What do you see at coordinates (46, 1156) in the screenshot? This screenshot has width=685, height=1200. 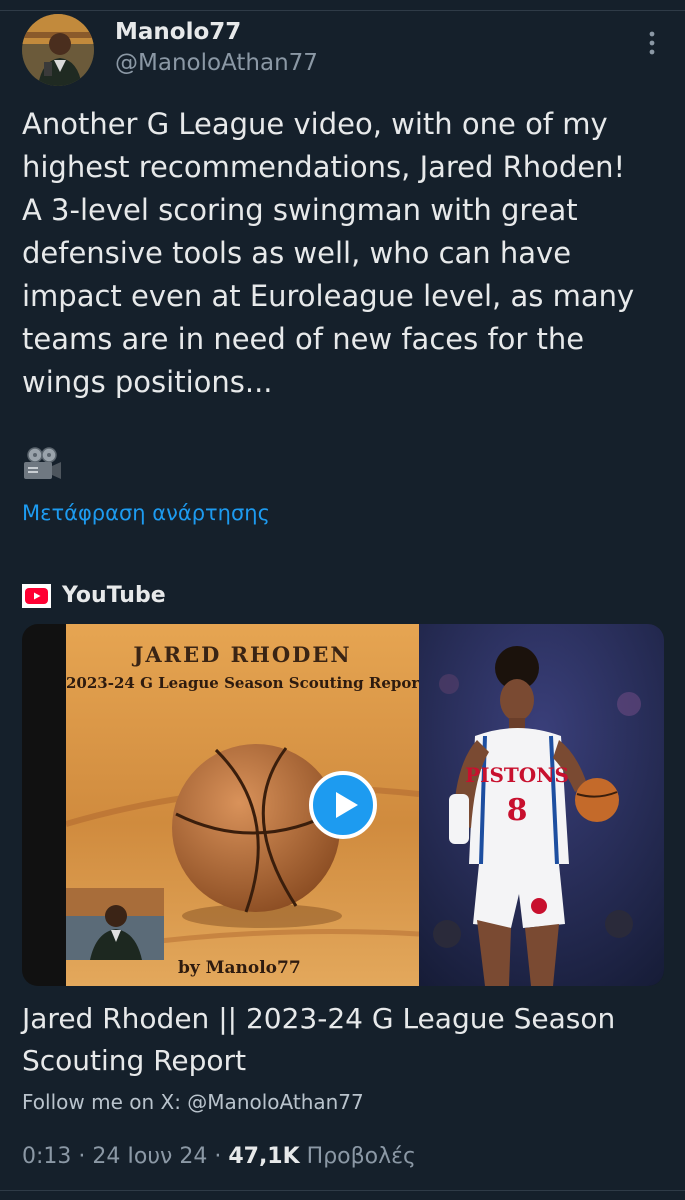 I see `tweet-time: 0:13` at bounding box center [46, 1156].